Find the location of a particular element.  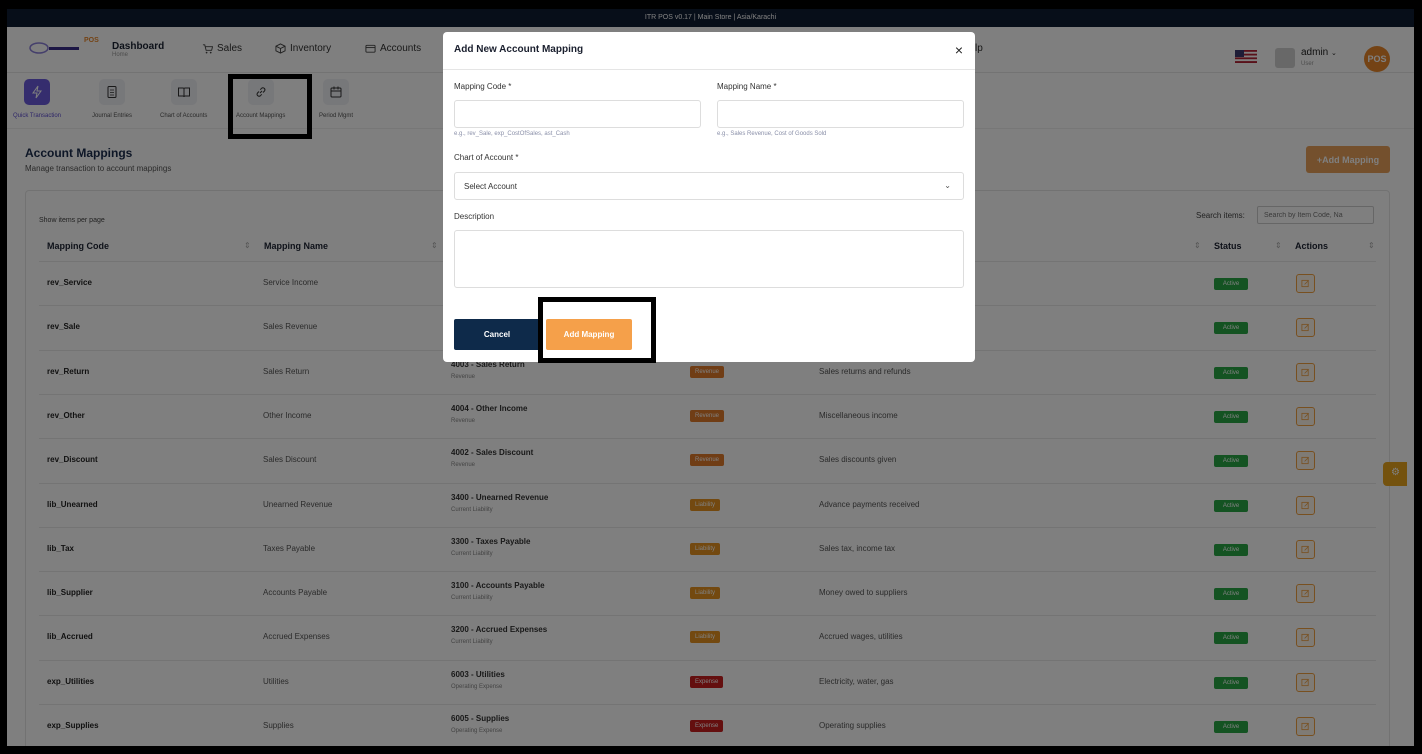

mapping-name-input is located at coordinates (840, 114).